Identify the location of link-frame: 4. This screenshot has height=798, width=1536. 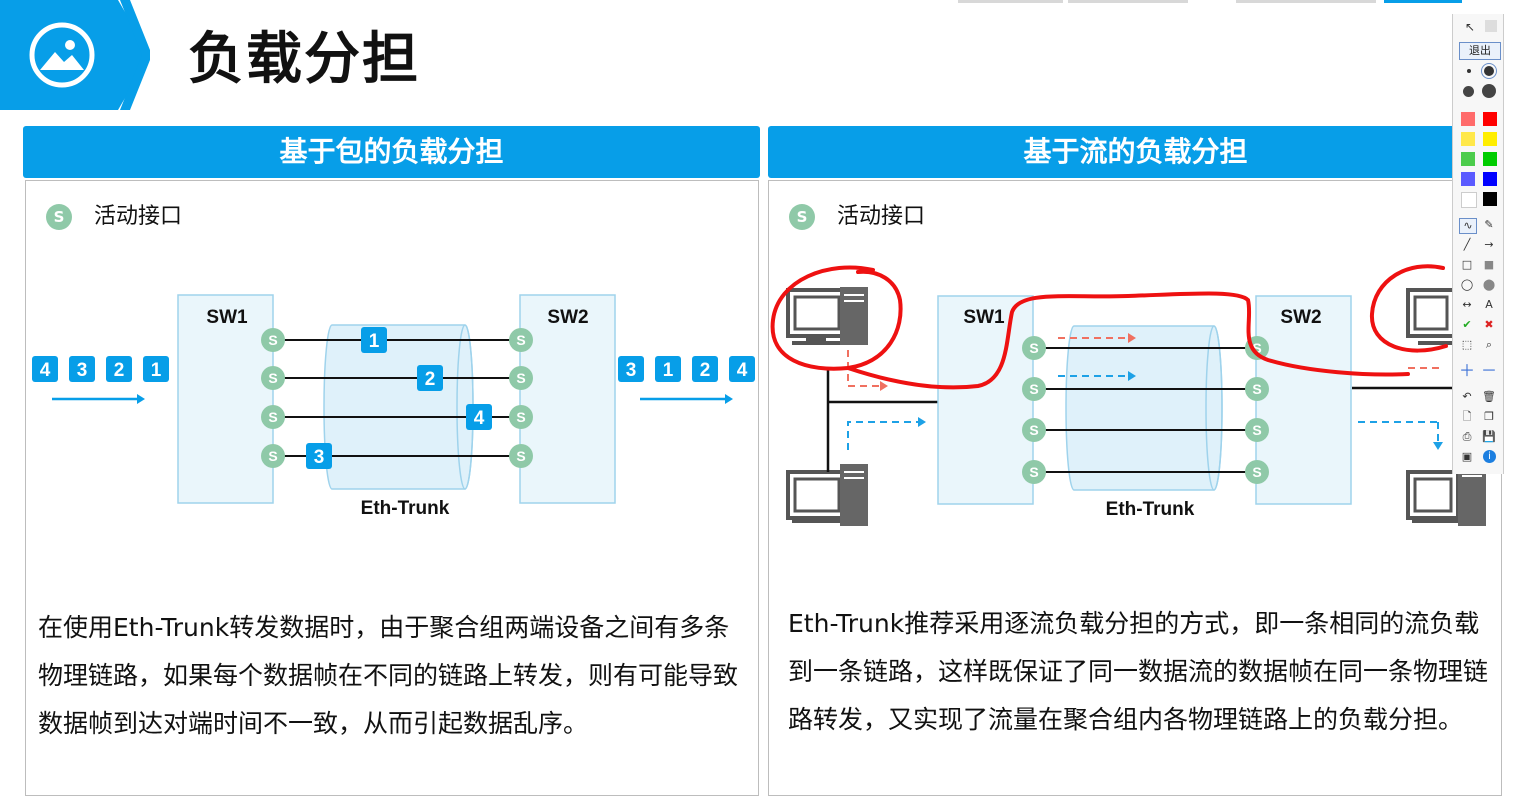
(479, 417).